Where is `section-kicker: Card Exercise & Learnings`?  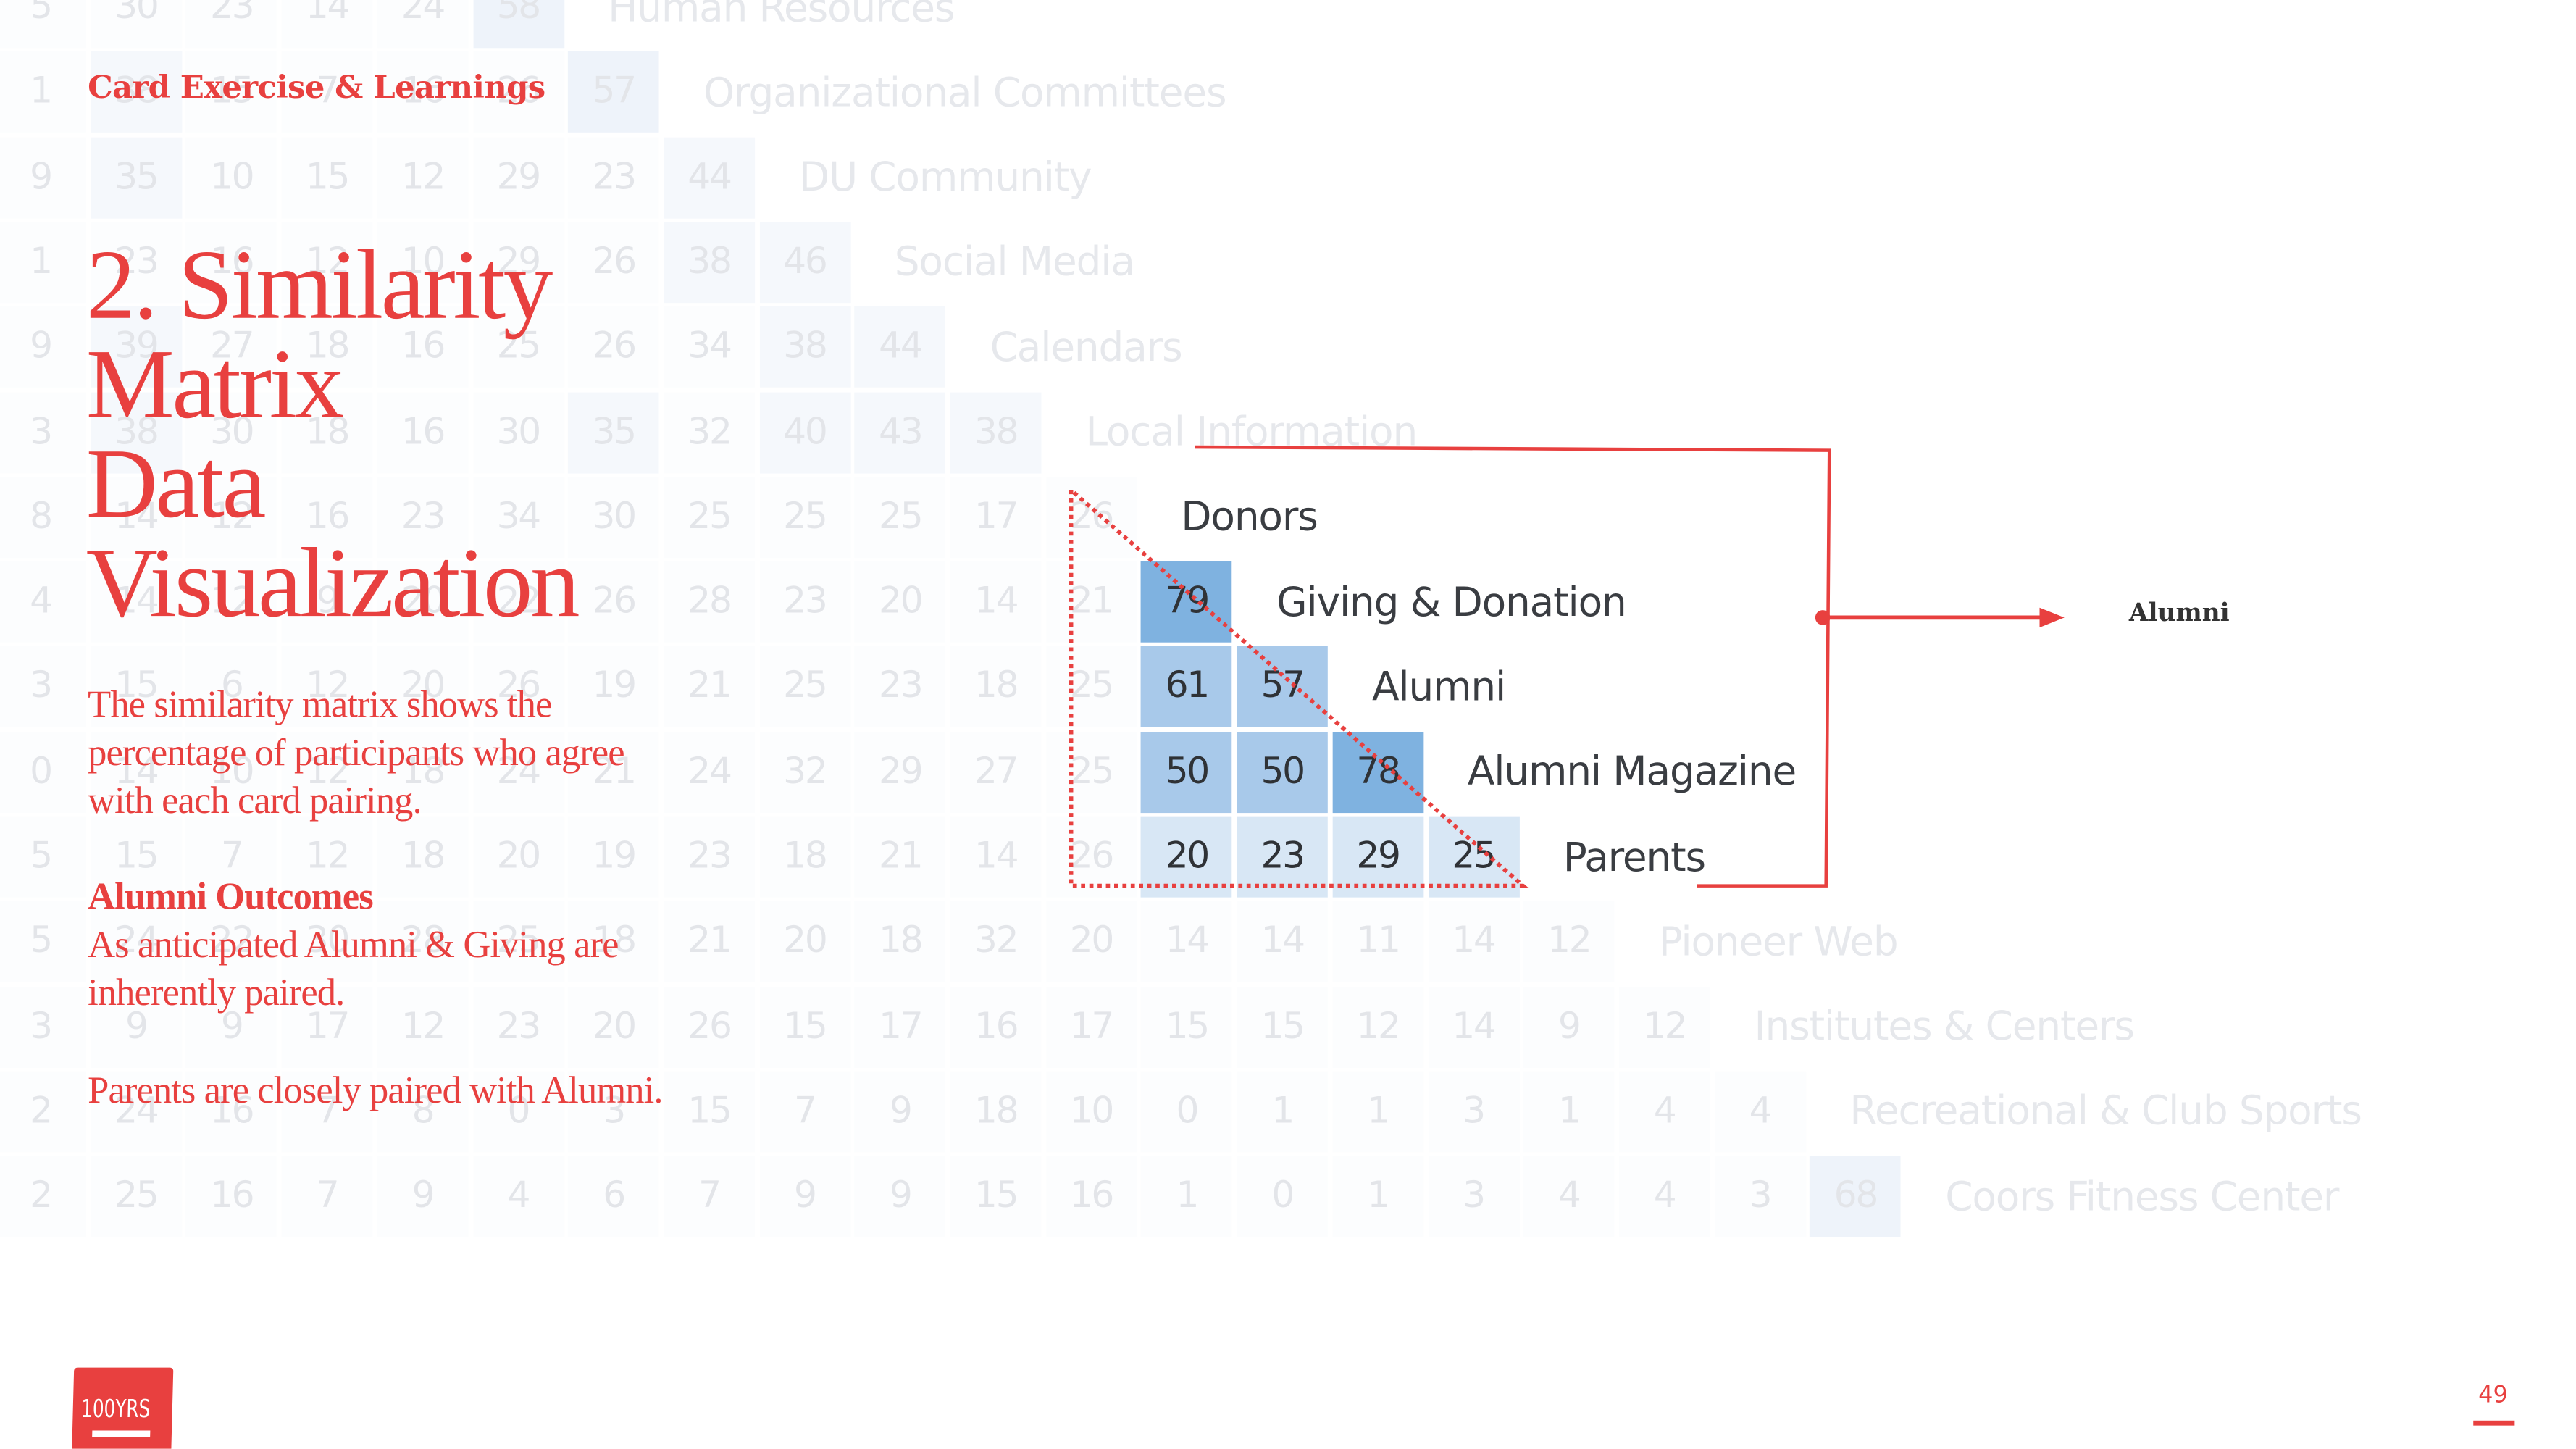 section-kicker: Card Exercise & Learnings is located at coordinates (316, 88).